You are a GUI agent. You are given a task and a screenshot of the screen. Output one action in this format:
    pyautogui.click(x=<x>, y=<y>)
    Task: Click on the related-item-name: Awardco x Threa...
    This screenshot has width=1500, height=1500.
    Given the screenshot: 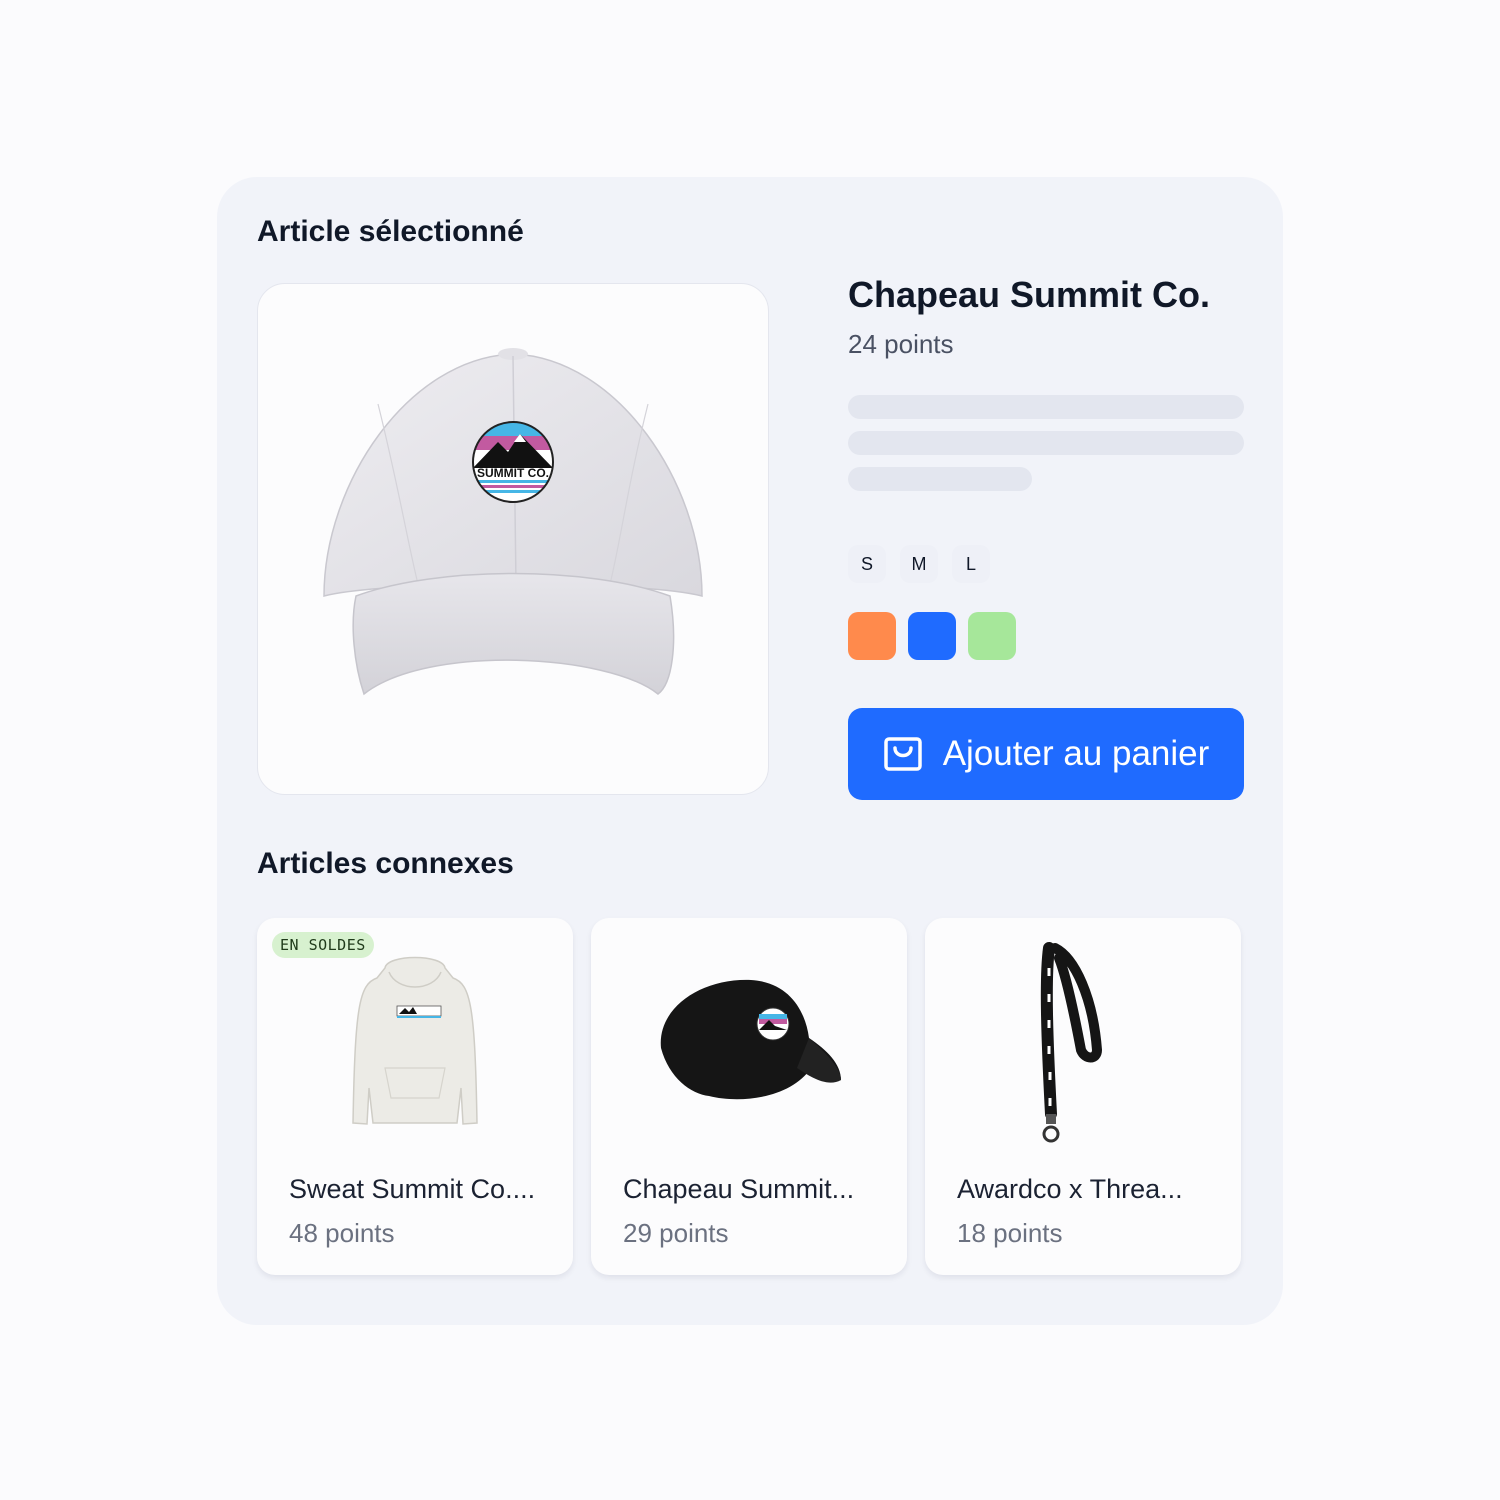 What is the action you would take?
    pyautogui.click(x=1070, y=1189)
    